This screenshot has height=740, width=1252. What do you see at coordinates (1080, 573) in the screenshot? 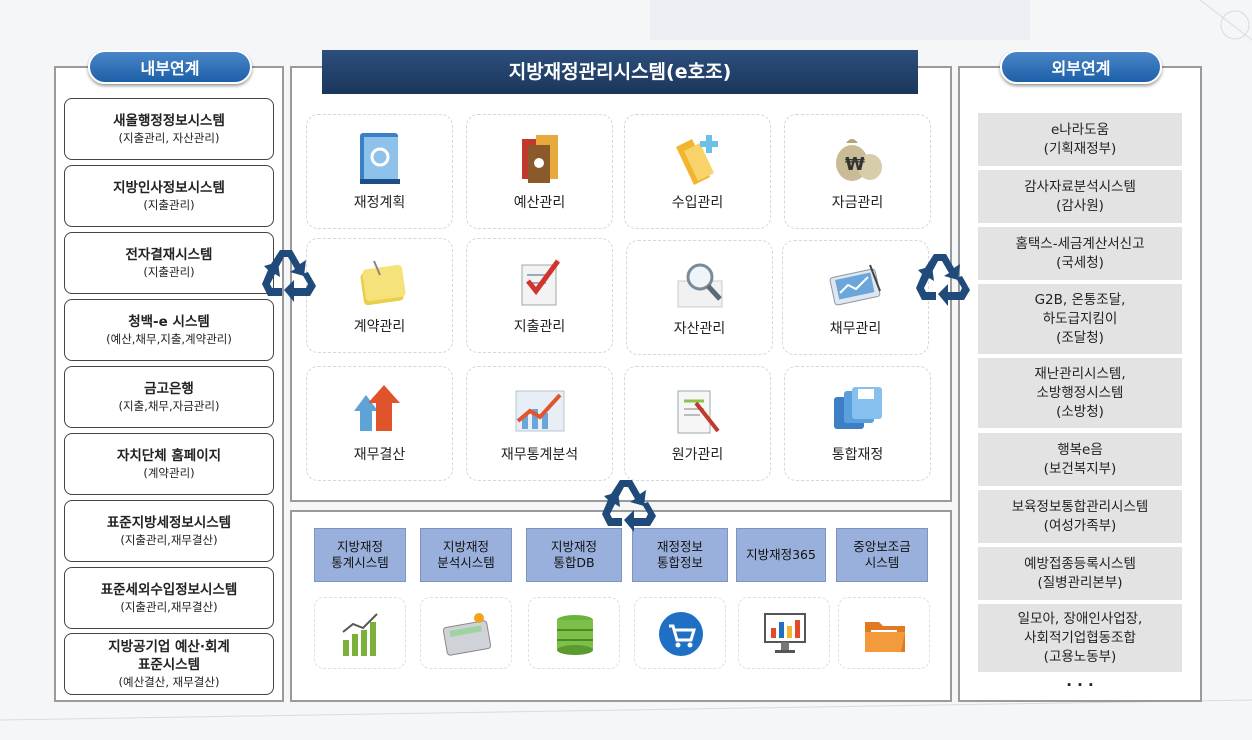
I see `external-system-box: 예방접종등록시스템 (질병관리본부)` at bounding box center [1080, 573].